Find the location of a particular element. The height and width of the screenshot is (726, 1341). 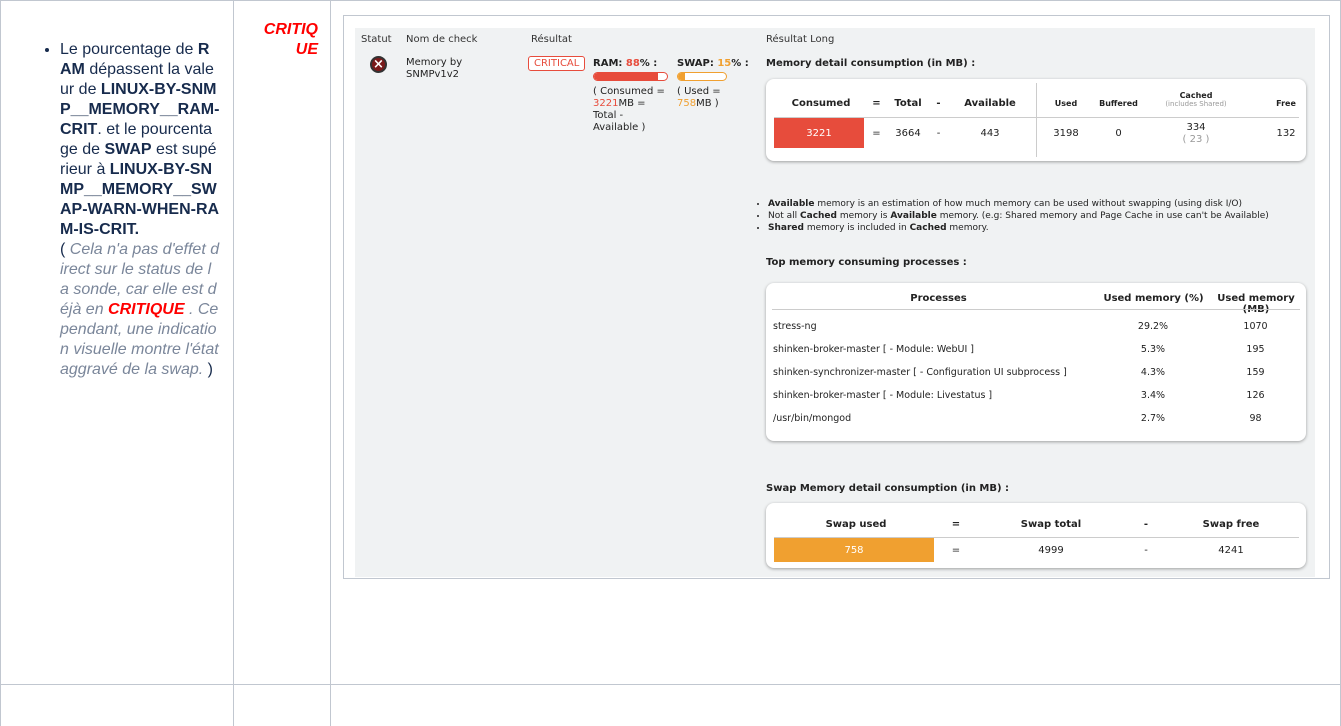

process-name: stress-ng is located at coordinates (795, 326).